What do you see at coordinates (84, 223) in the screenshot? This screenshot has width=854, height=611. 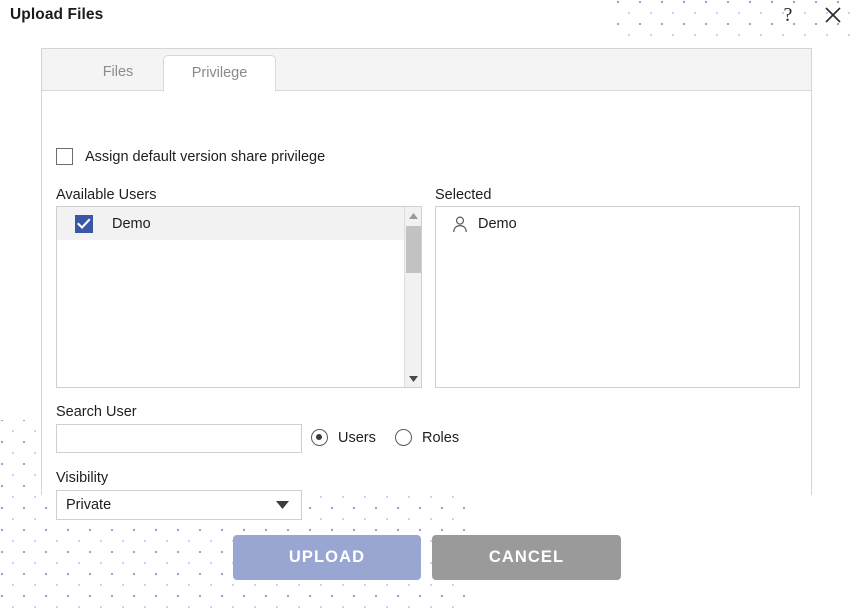 I see `checkbox-checked-icon` at bounding box center [84, 223].